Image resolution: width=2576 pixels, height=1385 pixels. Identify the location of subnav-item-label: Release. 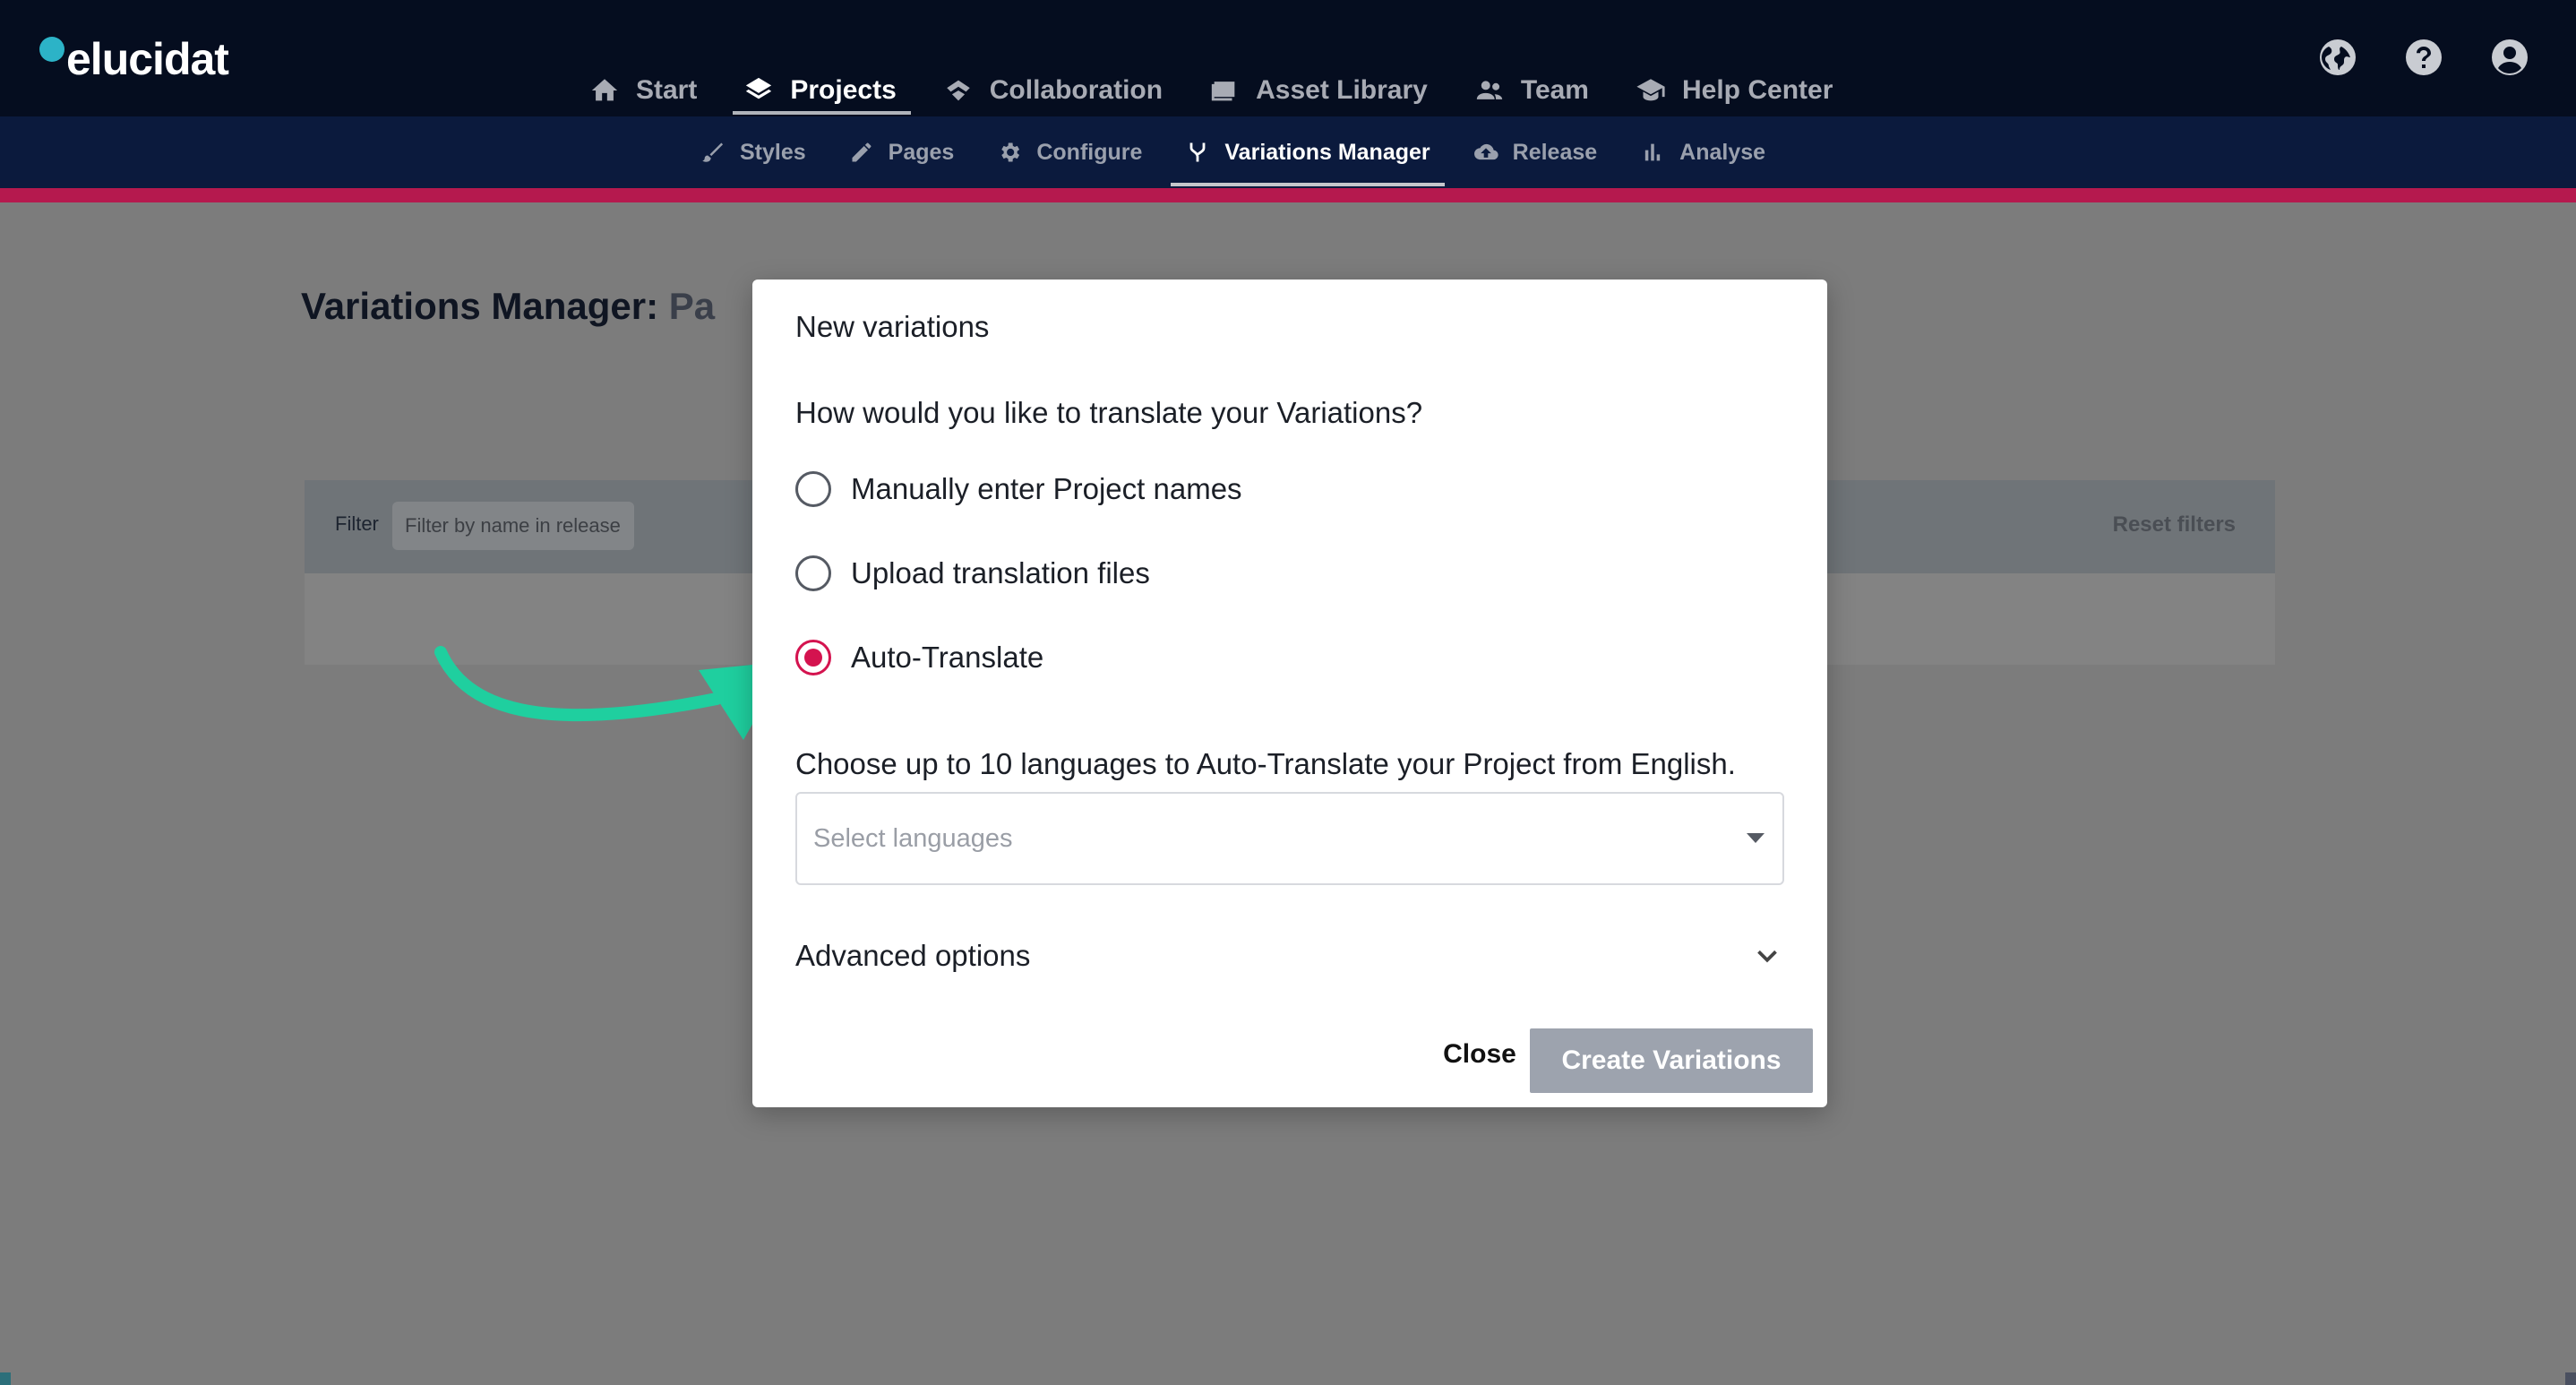
(1555, 152).